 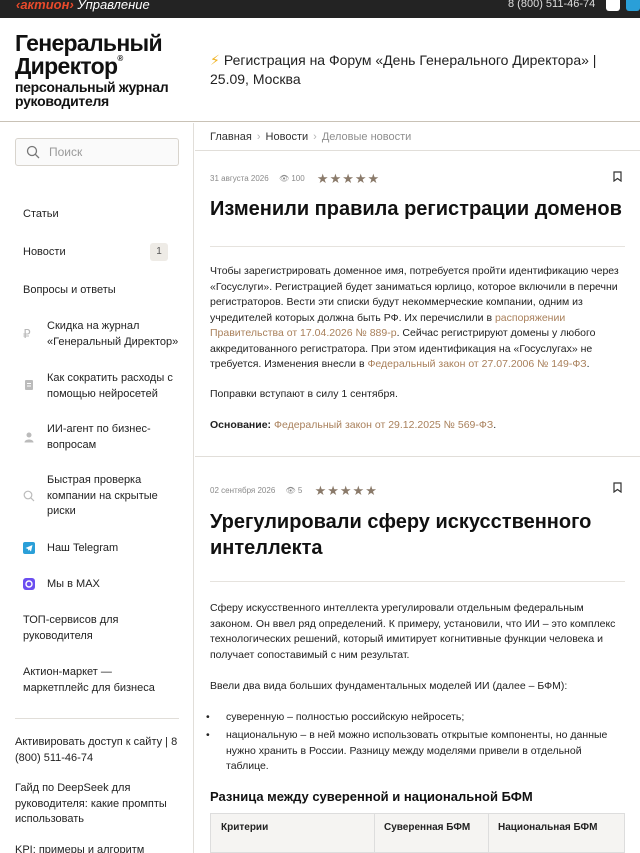 What do you see at coordinates (417, 209) in the screenshot?
I see `article-title: Изменили правила регистрации доменов` at bounding box center [417, 209].